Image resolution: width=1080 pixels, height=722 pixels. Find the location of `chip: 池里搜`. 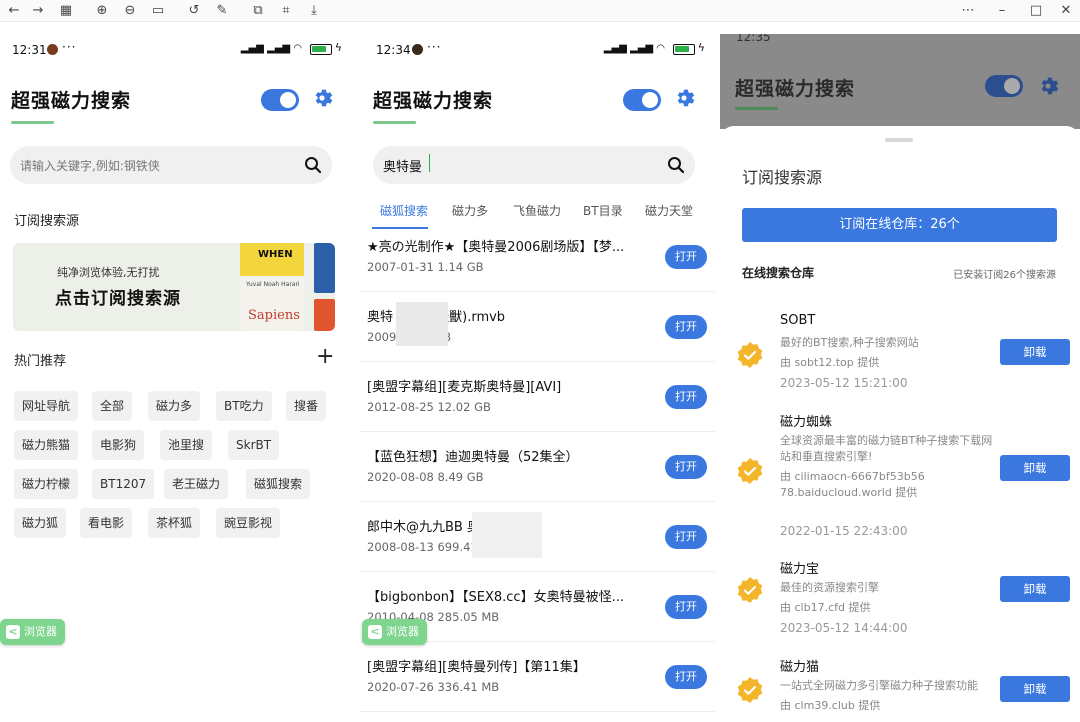

chip: 池里搜 is located at coordinates (186, 445).